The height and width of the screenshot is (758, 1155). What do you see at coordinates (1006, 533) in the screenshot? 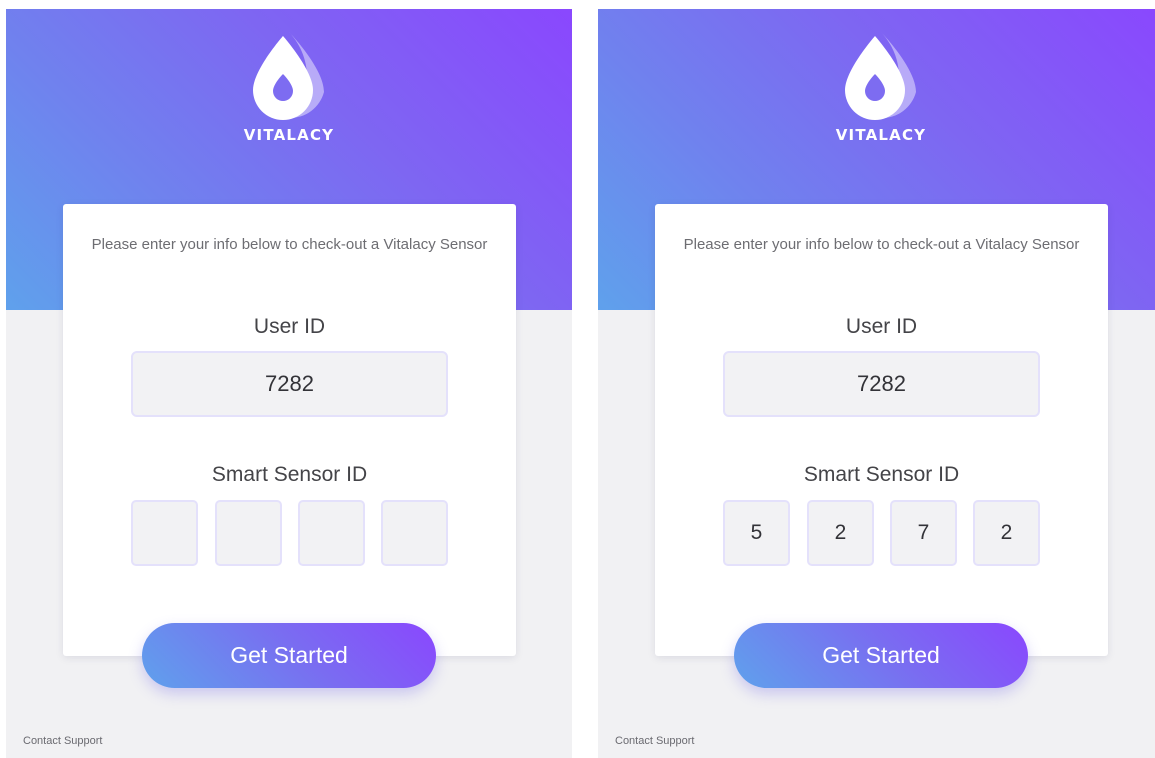
I see `sensor-digit-4: 2` at bounding box center [1006, 533].